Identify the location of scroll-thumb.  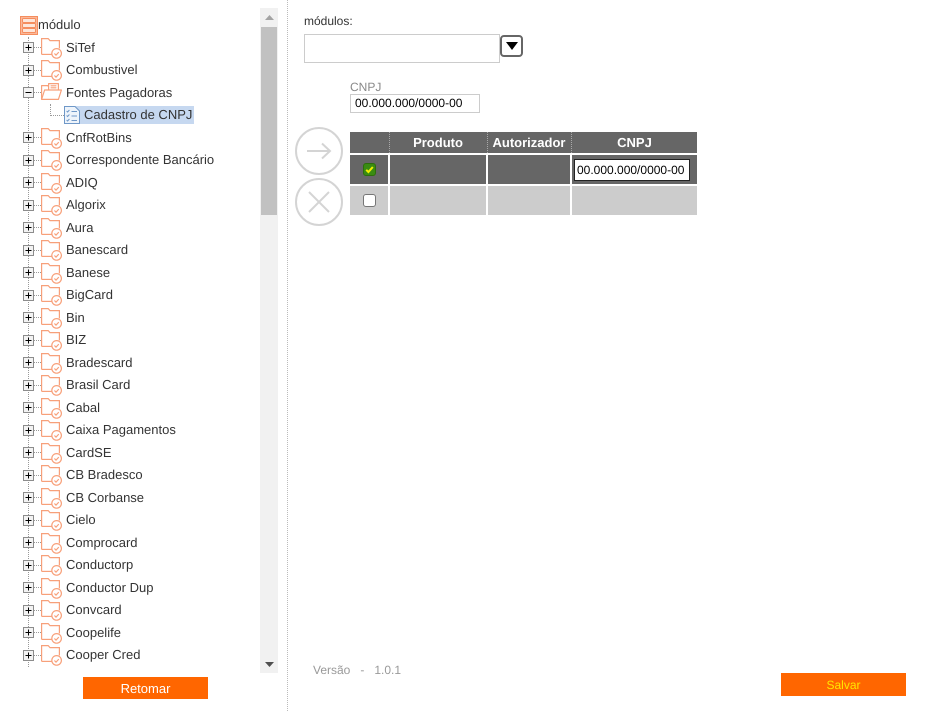
(269, 121).